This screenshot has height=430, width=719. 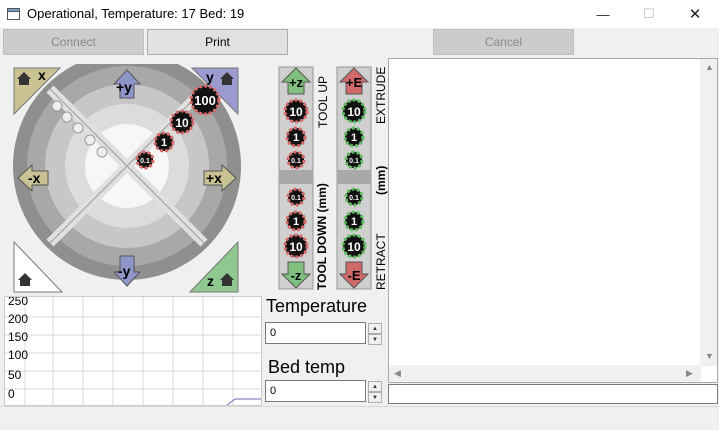 What do you see at coordinates (42, 75) in the screenshot?
I see `home-x-label: x` at bounding box center [42, 75].